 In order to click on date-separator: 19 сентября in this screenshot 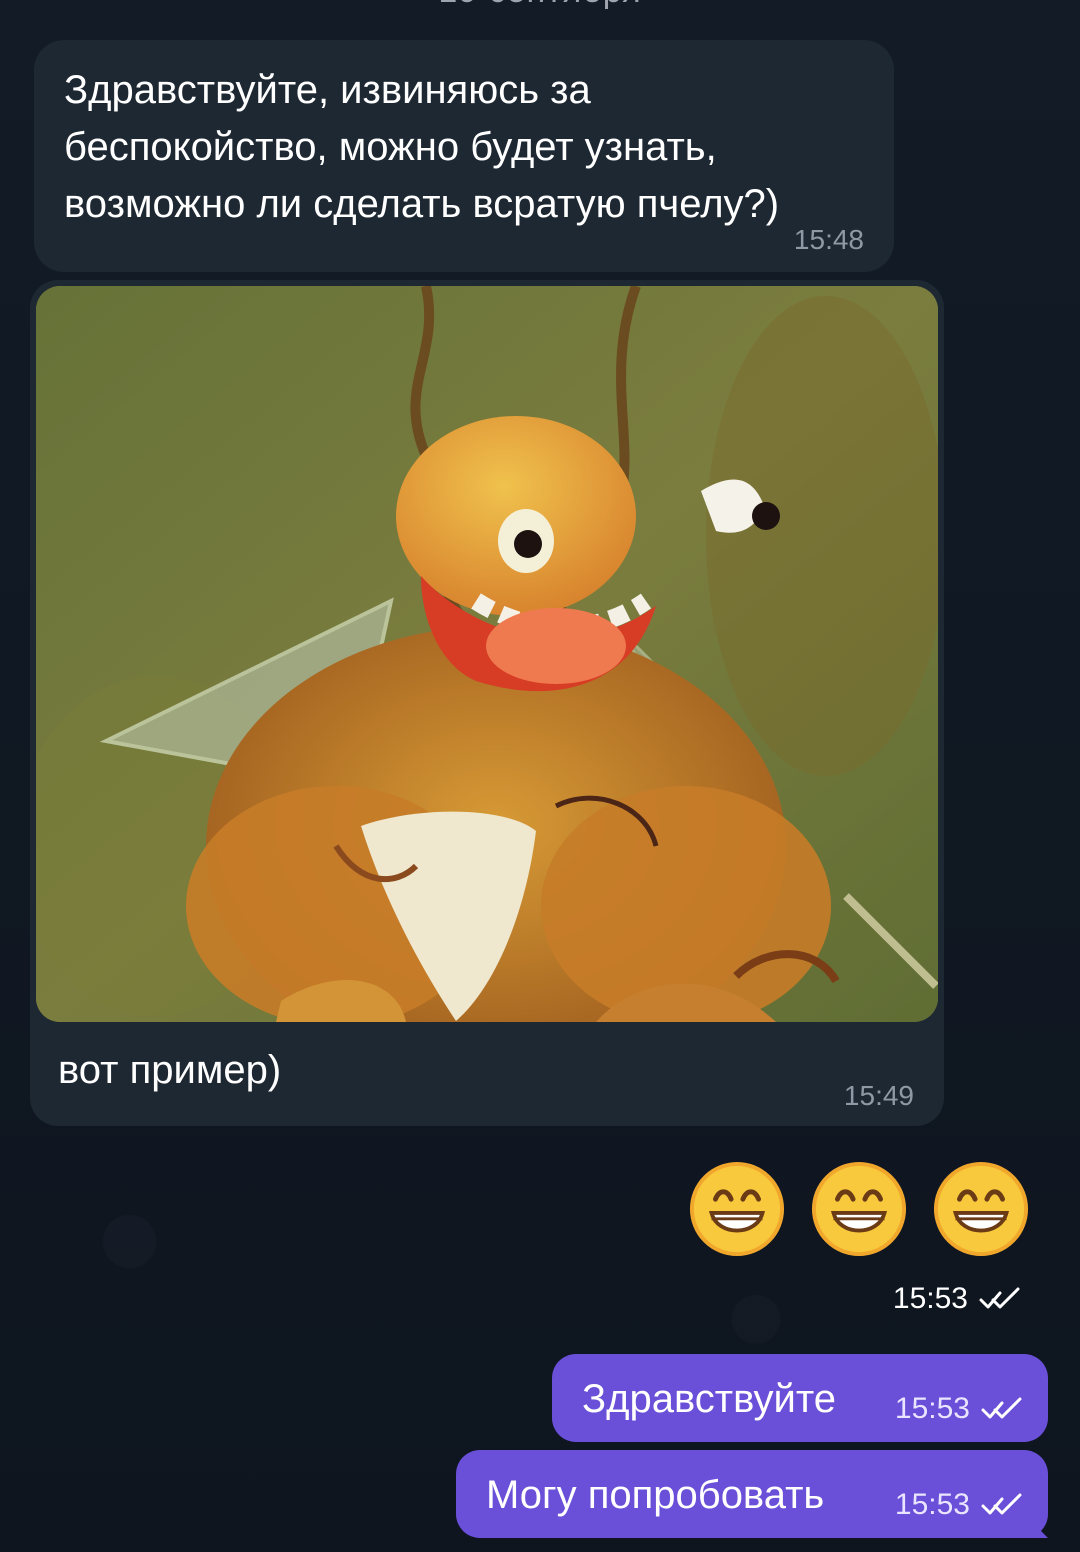, I will do `click(539, 5)`.